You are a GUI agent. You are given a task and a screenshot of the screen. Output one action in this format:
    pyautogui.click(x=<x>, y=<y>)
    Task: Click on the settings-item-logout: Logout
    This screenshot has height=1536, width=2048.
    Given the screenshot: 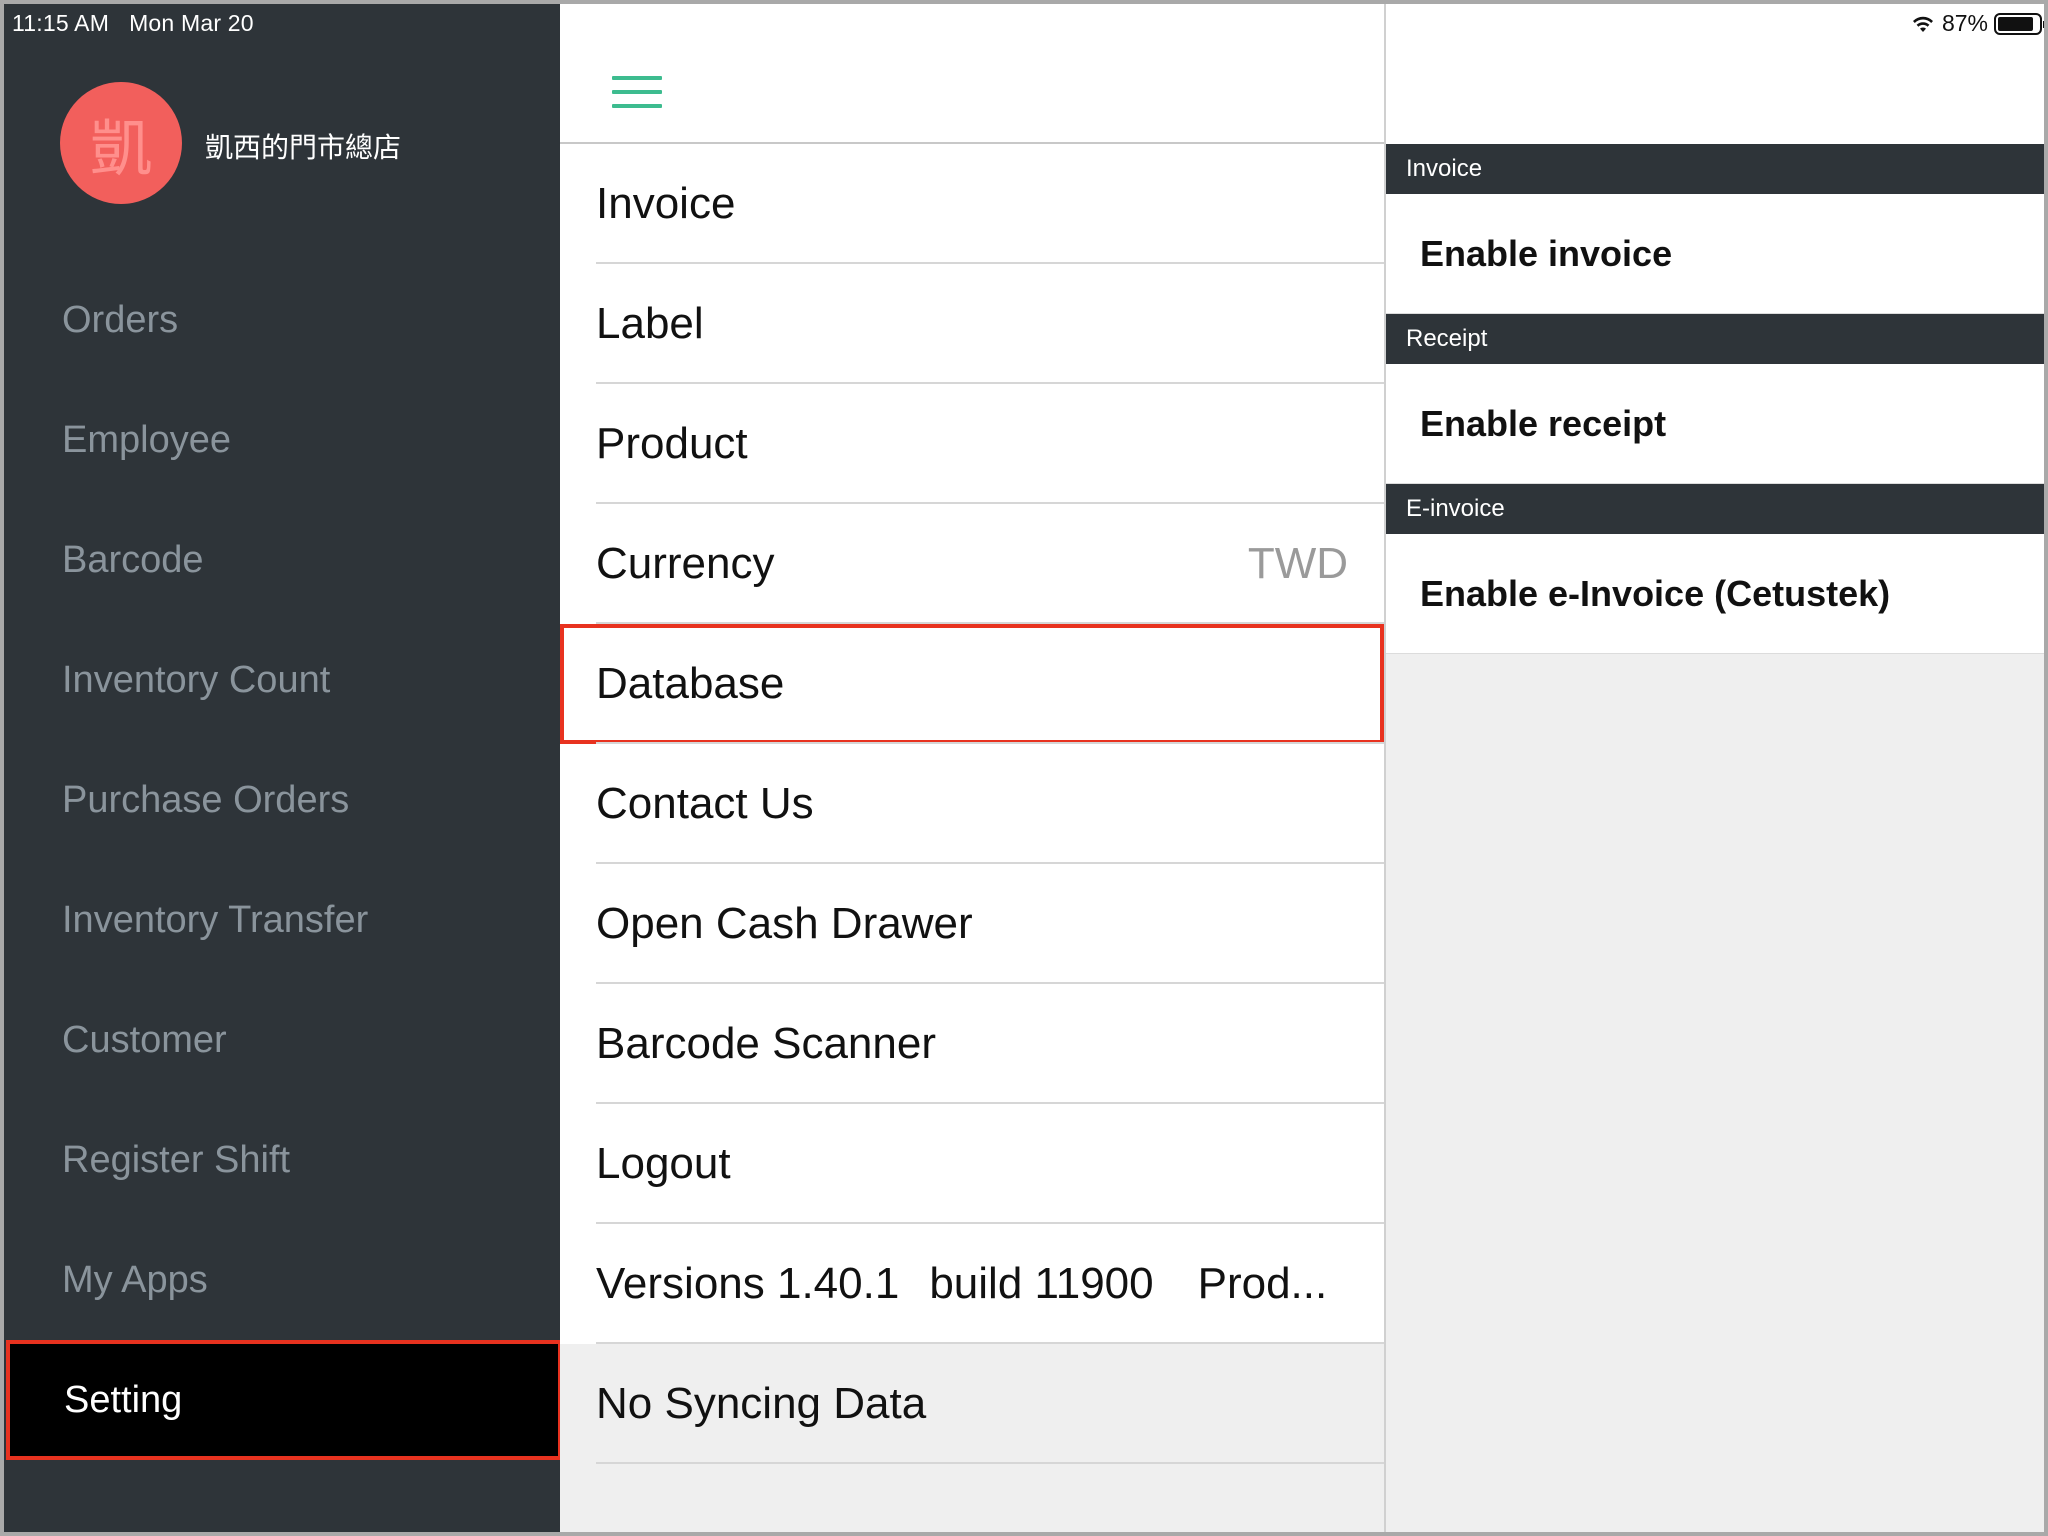 What is the action you would take?
    pyautogui.click(x=972, y=1164)
    